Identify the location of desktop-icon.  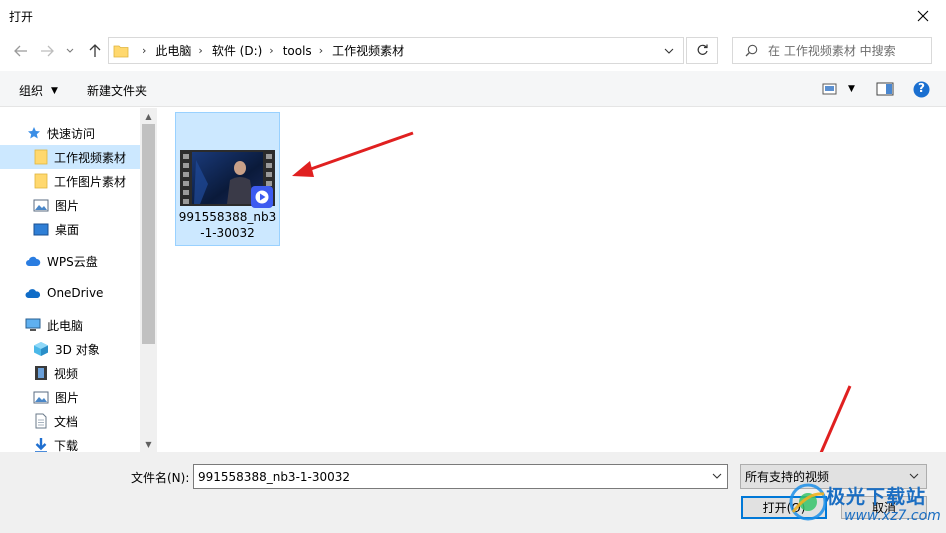
(41, 229).